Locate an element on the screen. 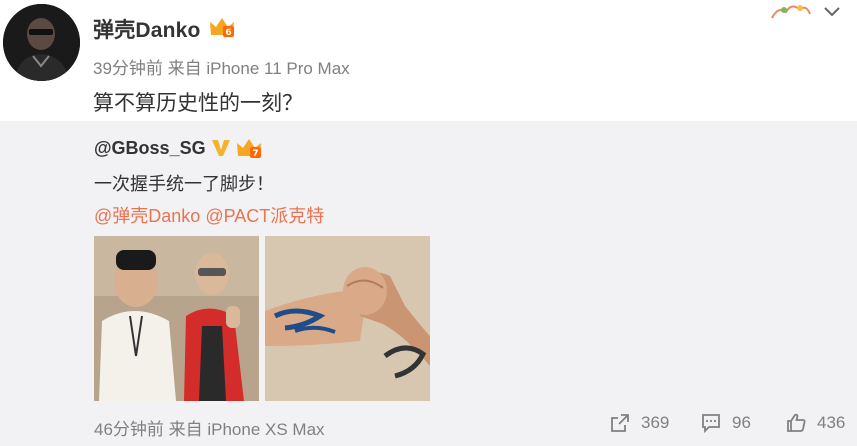 This screenshot has height=446, width=857. mention-list: @弹壳Danko @PACT派克特 is located at coordinates (209, 215).